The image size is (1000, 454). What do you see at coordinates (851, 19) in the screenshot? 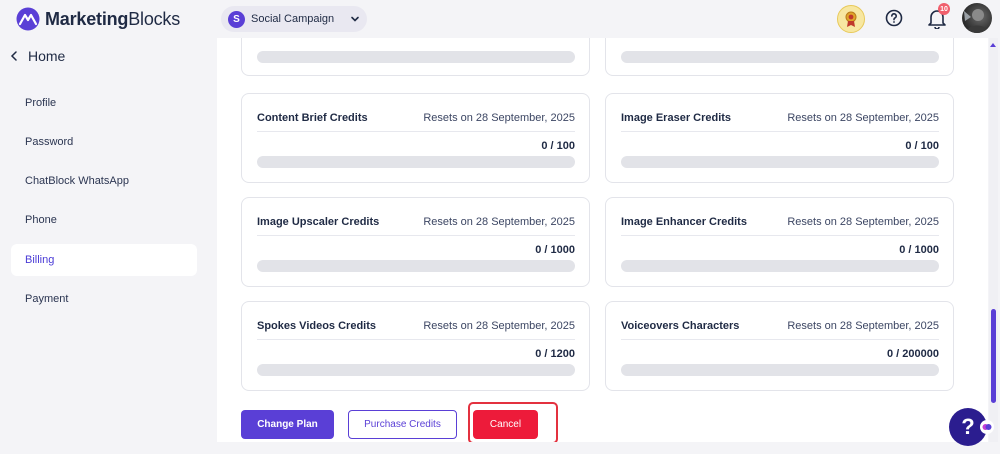
I see `award-icon` at bounding box center [851, 19].